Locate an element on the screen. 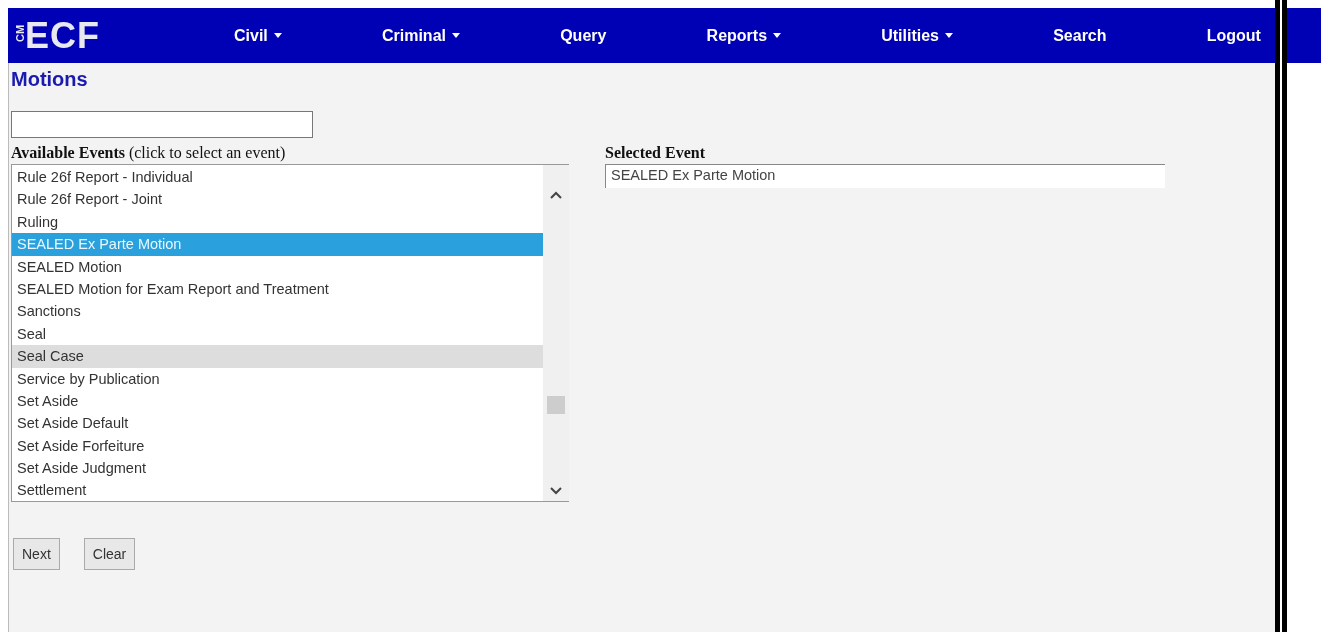  page-title: Motions is located at coordinates (50, 79).